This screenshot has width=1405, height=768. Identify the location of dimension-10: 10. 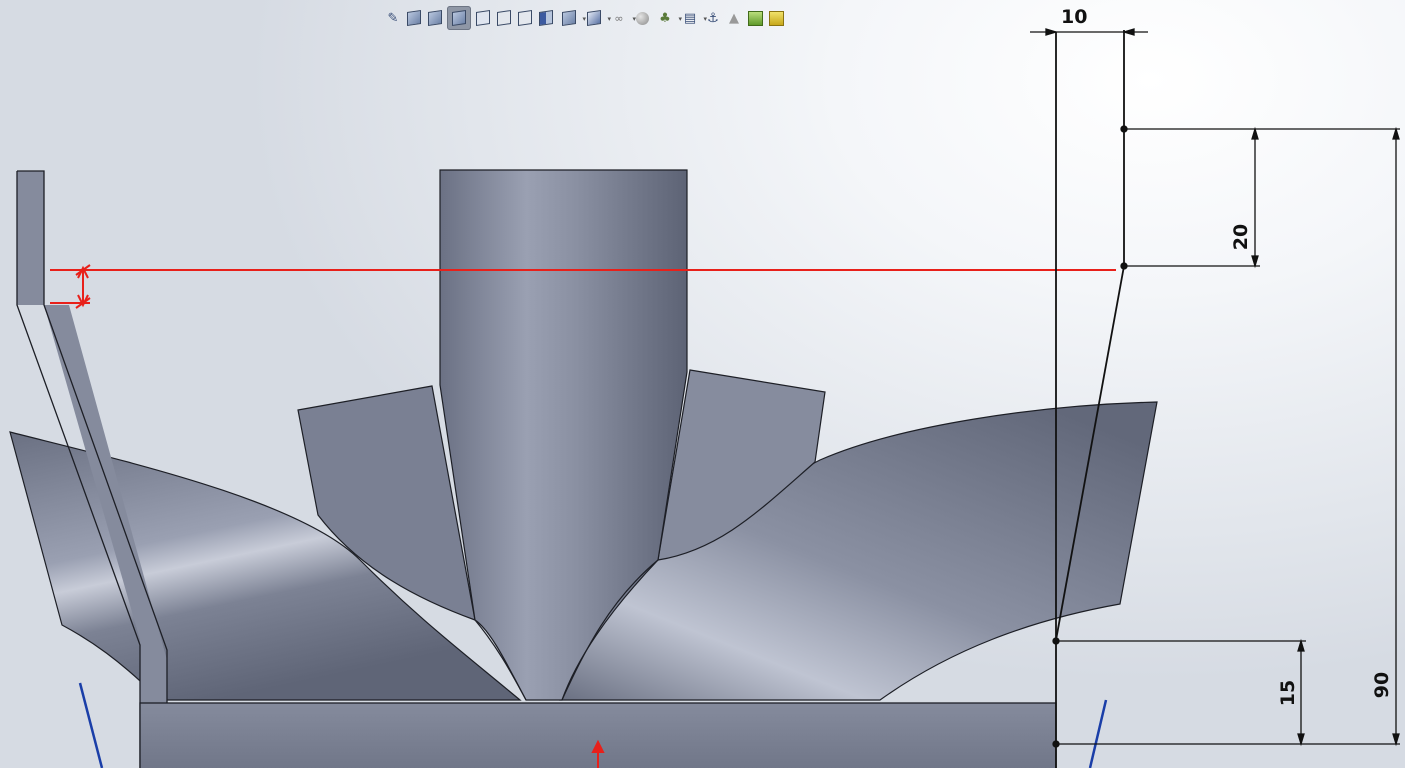
(1074, 17).